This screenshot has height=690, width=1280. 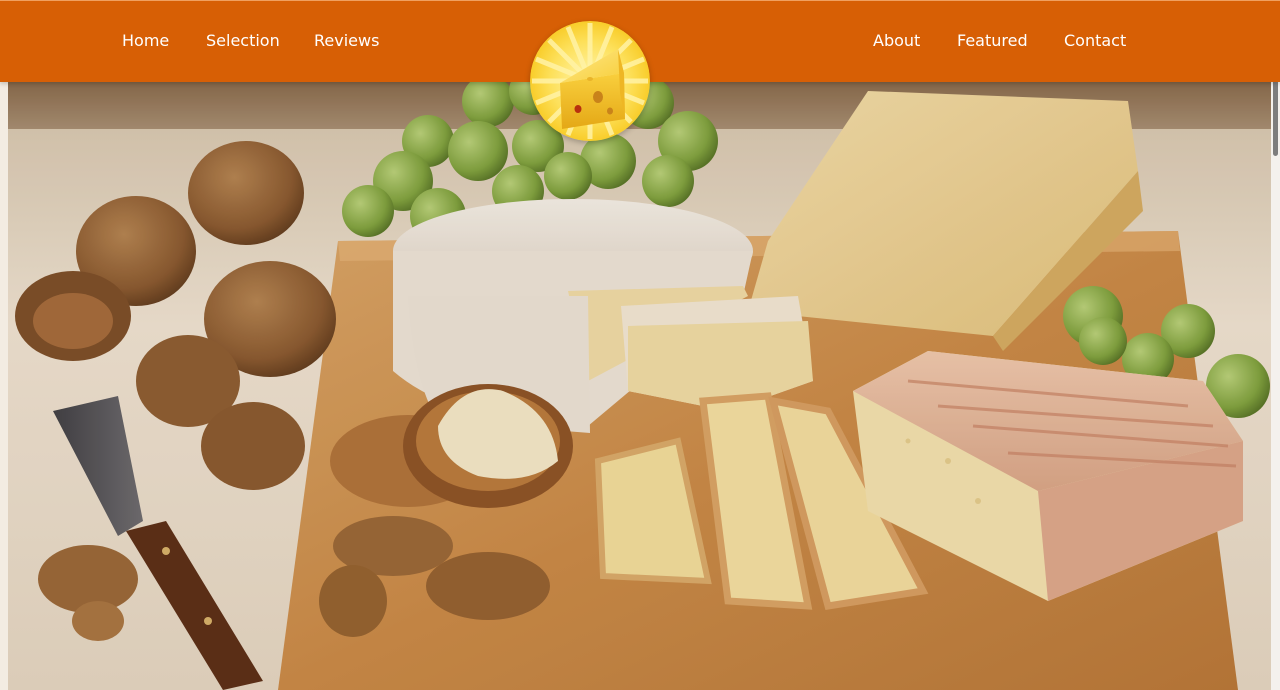 I want to click on nav-featured: Featured, so click(x=992, y=41).